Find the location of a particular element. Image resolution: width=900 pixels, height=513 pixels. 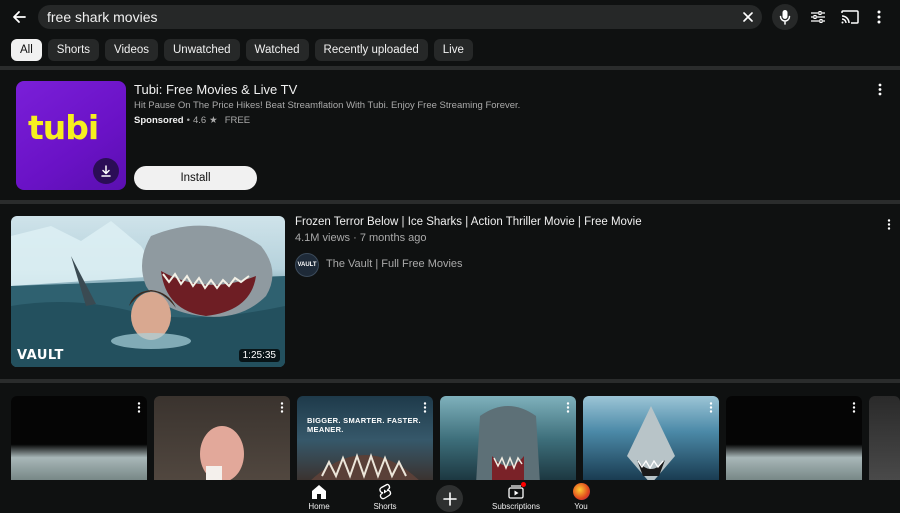

ad-menu-button is located at coordinates (880, 89).